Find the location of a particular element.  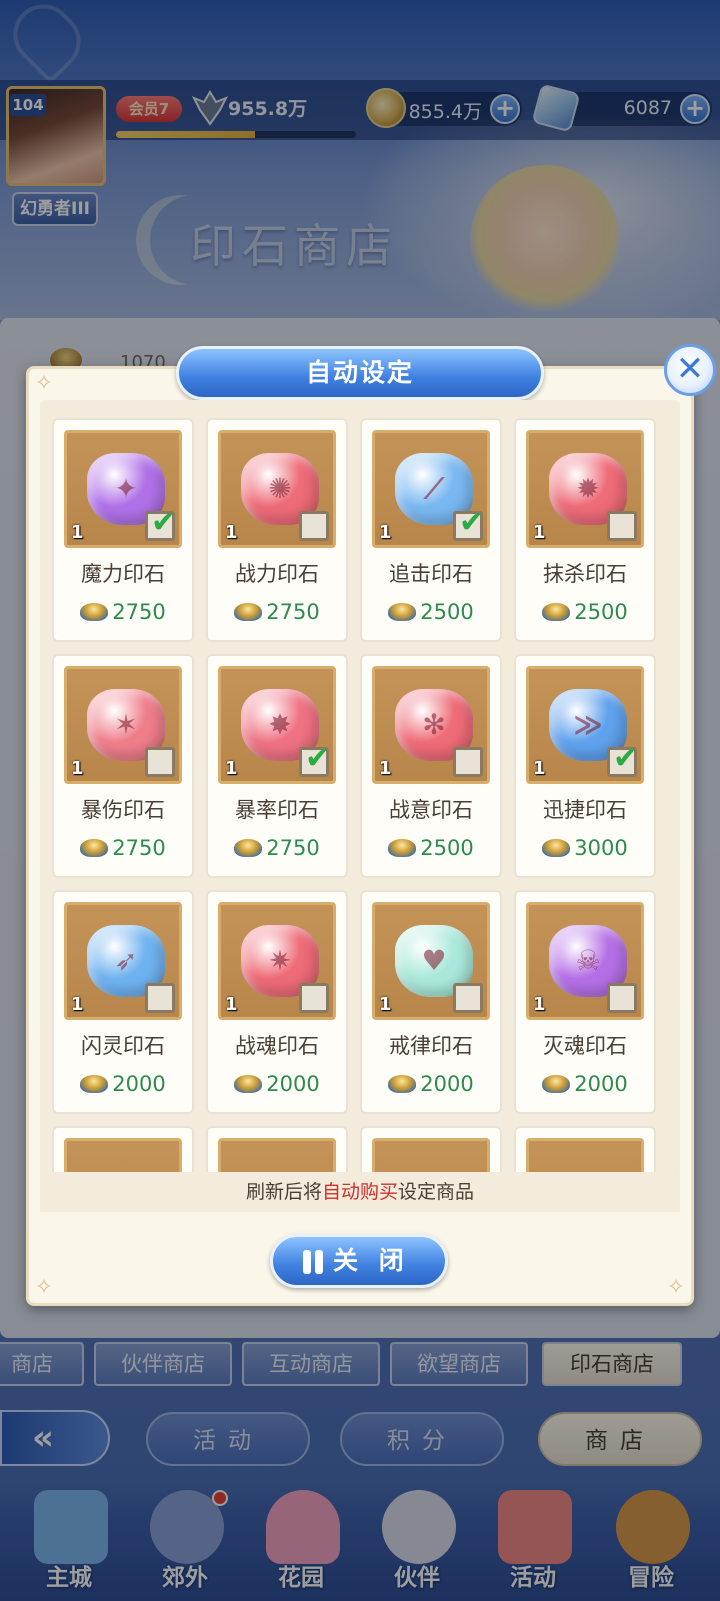

stone-item-card: ✦ 1 ✔ 魔力印石 2750 is located at coordinates (123, 530).